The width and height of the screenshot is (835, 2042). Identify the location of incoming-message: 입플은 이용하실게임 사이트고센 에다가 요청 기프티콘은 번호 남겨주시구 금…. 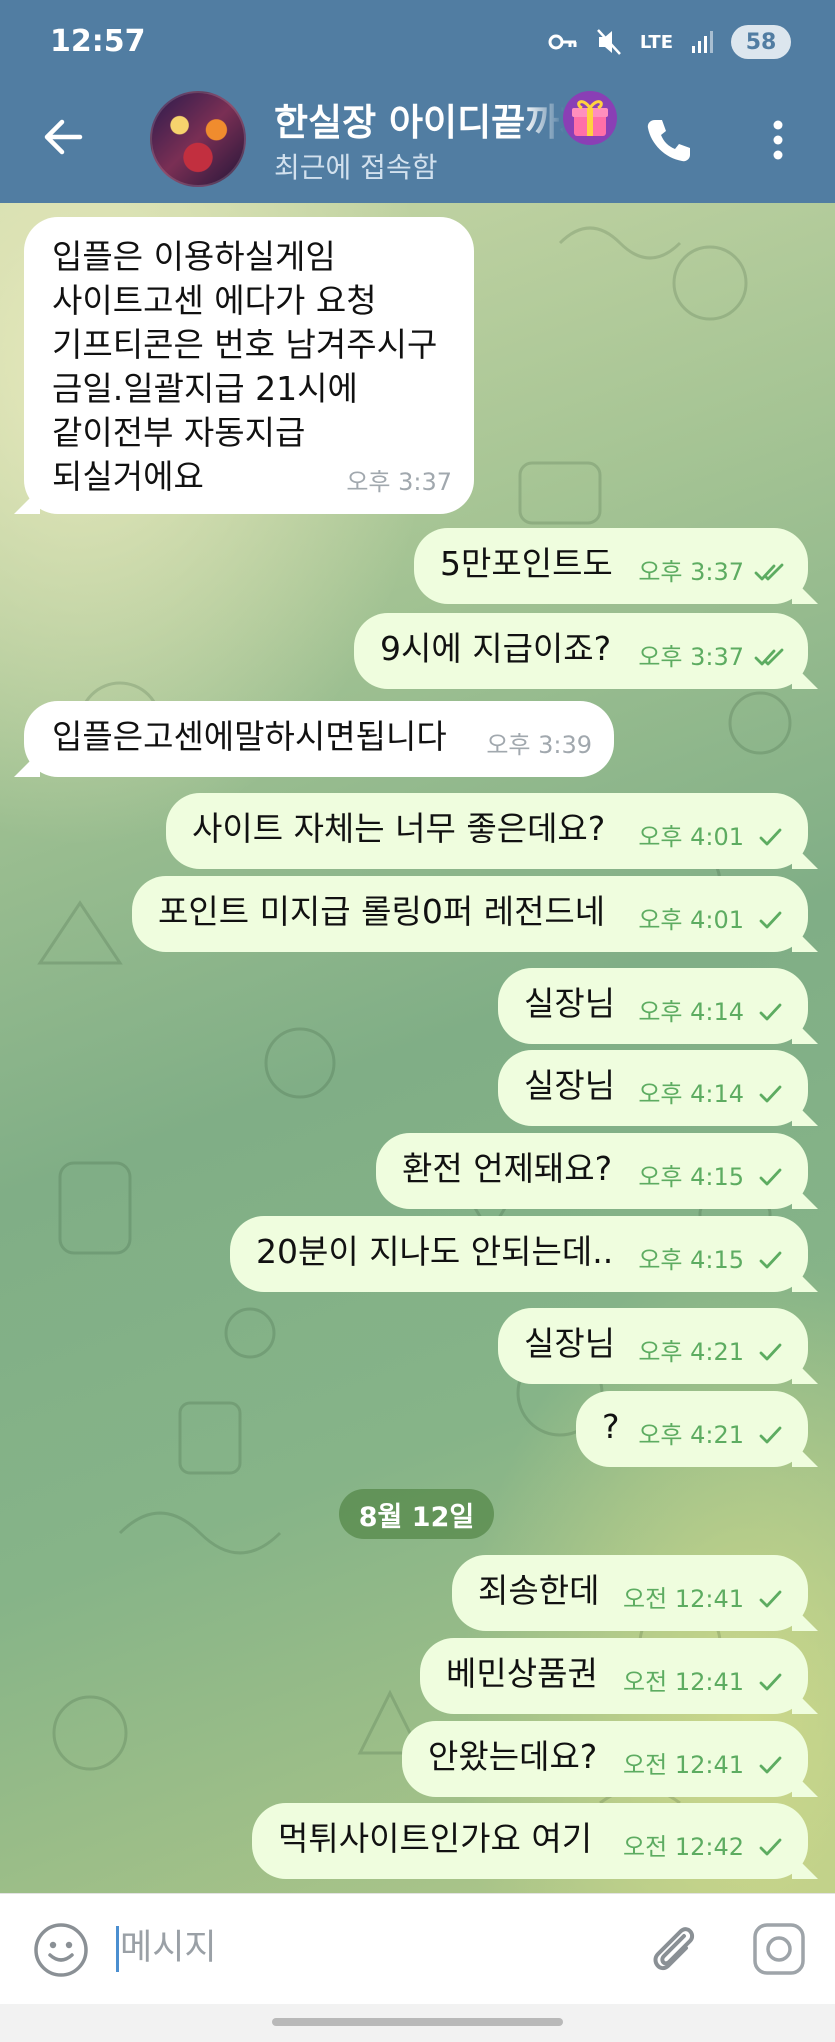
(249, 365).